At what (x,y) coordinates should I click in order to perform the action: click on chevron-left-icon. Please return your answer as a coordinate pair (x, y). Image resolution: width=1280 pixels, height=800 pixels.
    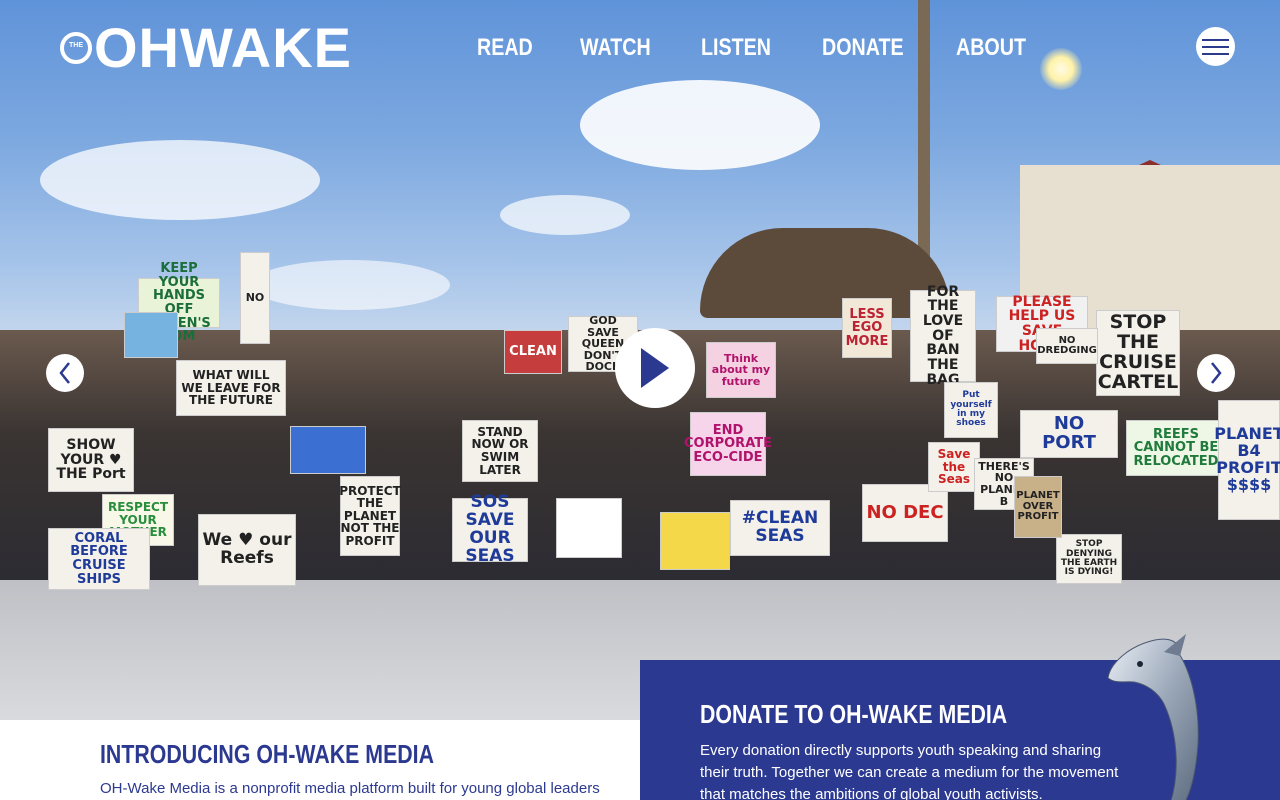
    Looking at the image, I should click on (64, 373).